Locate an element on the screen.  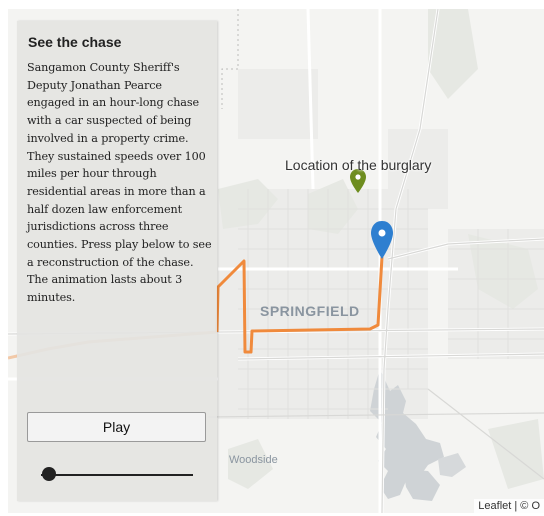
map-attribution: Leaflet | © O is located at coordinates (509, 506).